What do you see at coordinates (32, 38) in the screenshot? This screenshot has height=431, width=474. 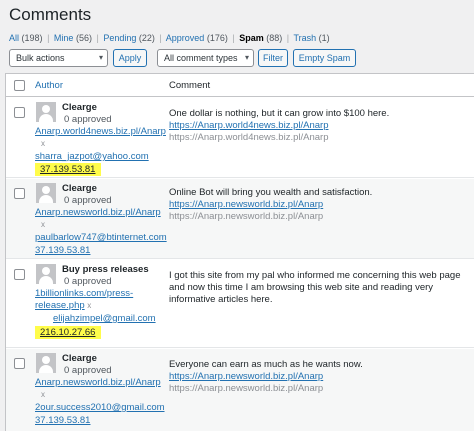 I see `filter-all-count: (198)` at bounding box center [32, 38].